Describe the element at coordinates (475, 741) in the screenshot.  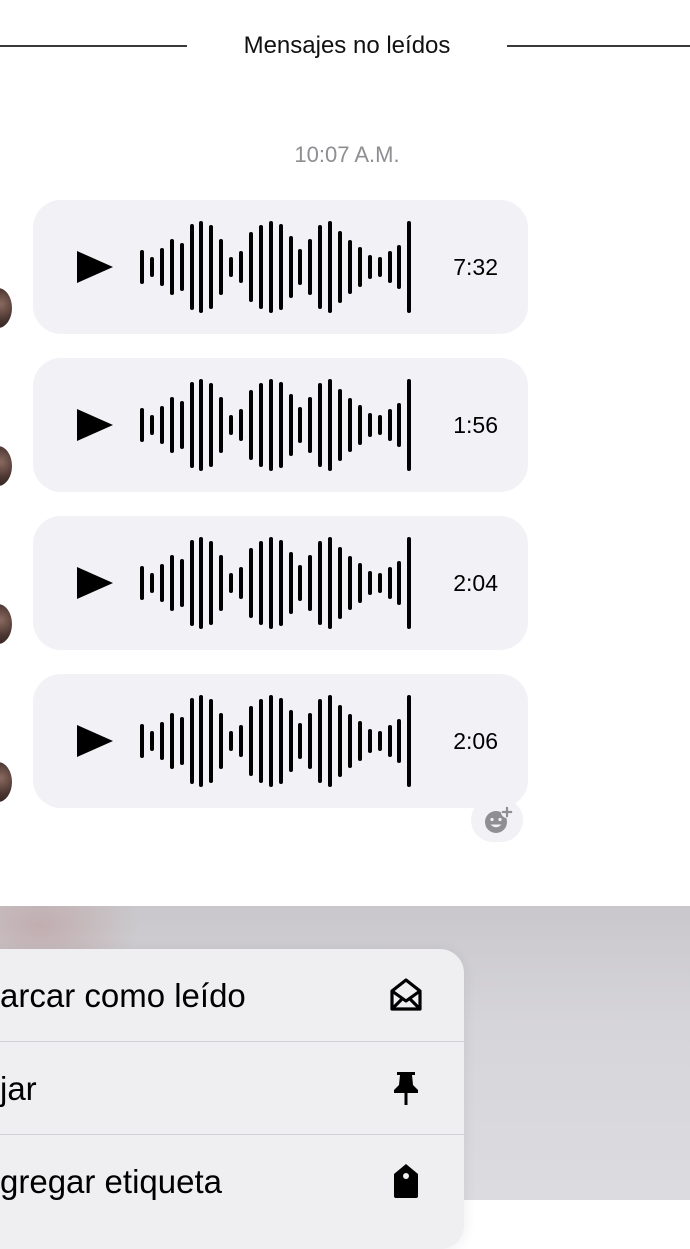
I see `voice-duration: 2:06` at that location.